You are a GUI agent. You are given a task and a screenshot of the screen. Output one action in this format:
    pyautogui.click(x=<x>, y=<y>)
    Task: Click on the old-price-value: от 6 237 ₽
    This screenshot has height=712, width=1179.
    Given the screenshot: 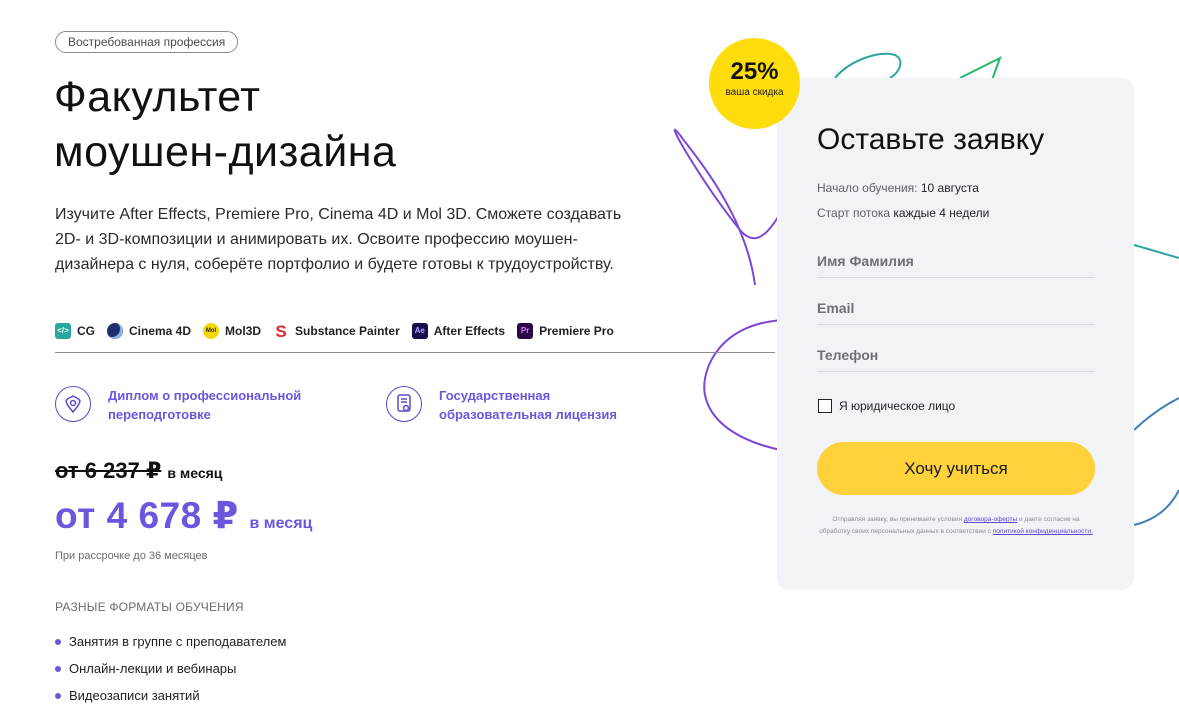 What is the action you would take?
    pyautogui.click(x=108, y=470)
    